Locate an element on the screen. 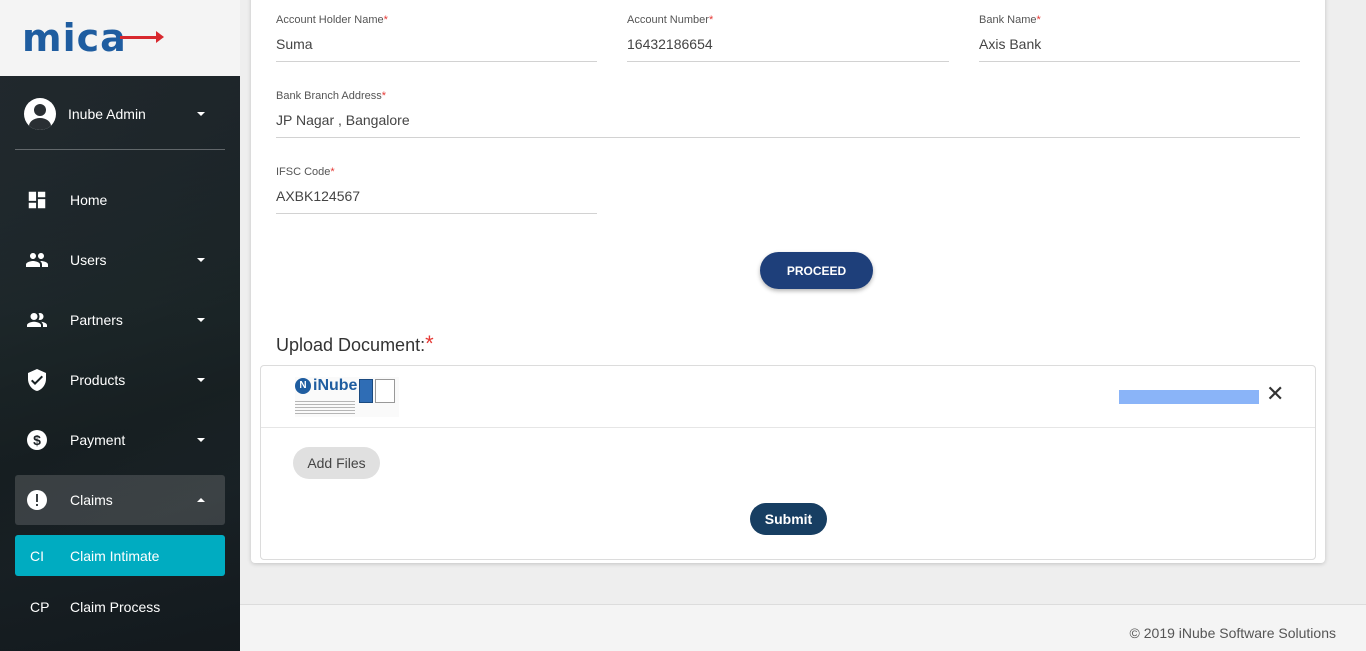 The width and height of the screenshot is (1366, 651). iso-badge-icon is located at coordinates (385, 391).